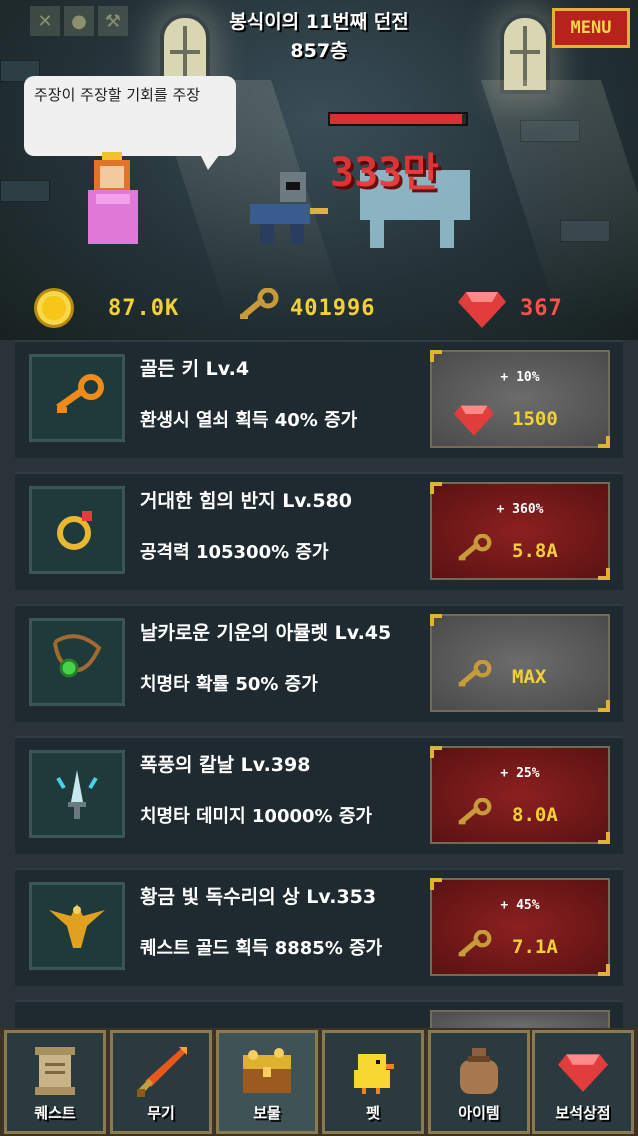 The width and height of the screenshot is (638, 1136). Describe the element at coordinates (520, 1019) in the screenshot. I see `upgrade-button` at that location.